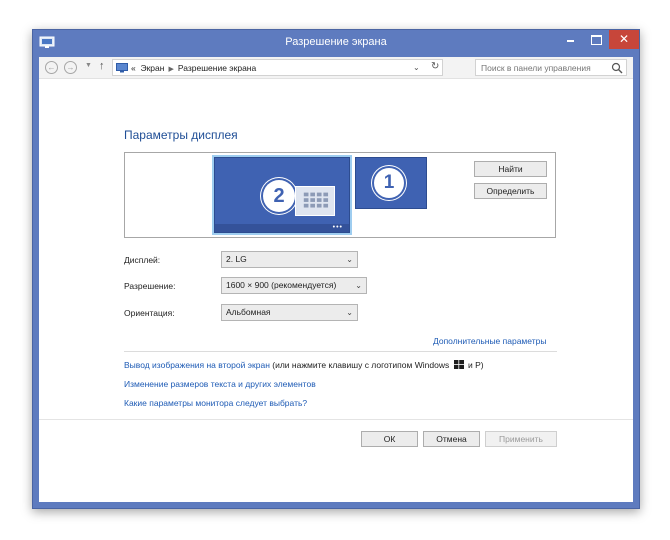 This screenshot has width=670, height=540. Describe the element at coordinates (315, 201) in the screenshot. I see `start-screen-grid-icon` at that location.